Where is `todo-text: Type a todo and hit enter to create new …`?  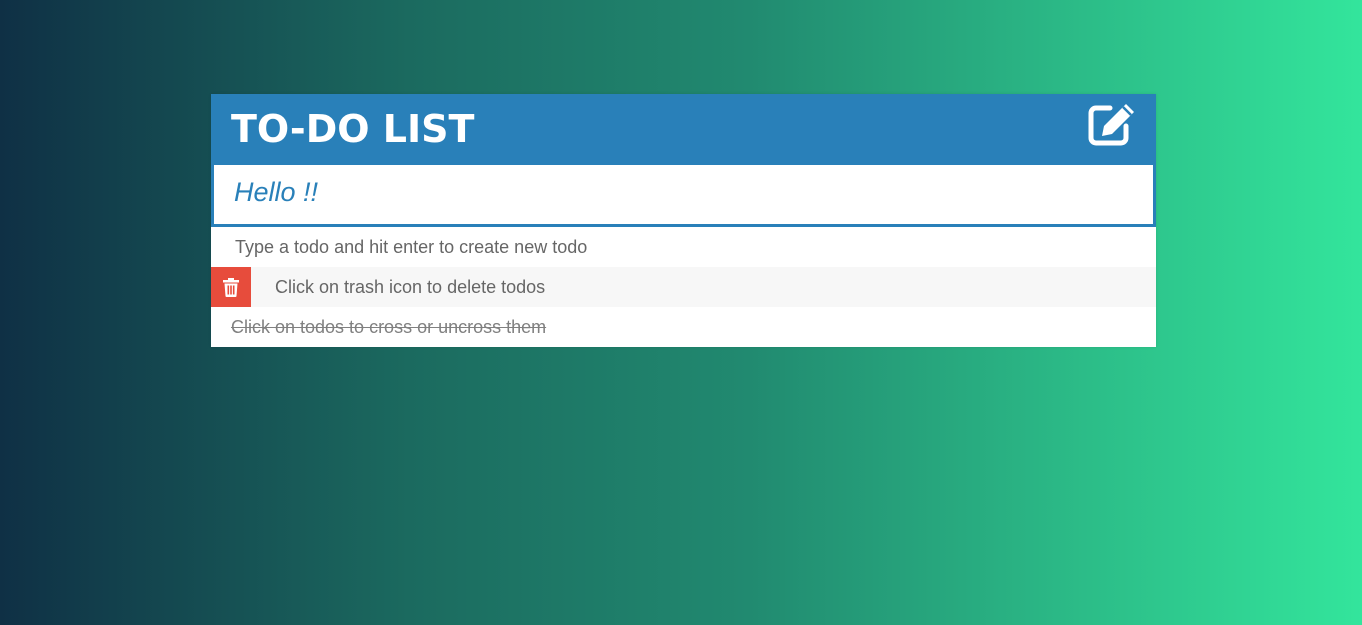 todo-text: Type a todo and hit enter to create new … is located at coordinates (411, 247).